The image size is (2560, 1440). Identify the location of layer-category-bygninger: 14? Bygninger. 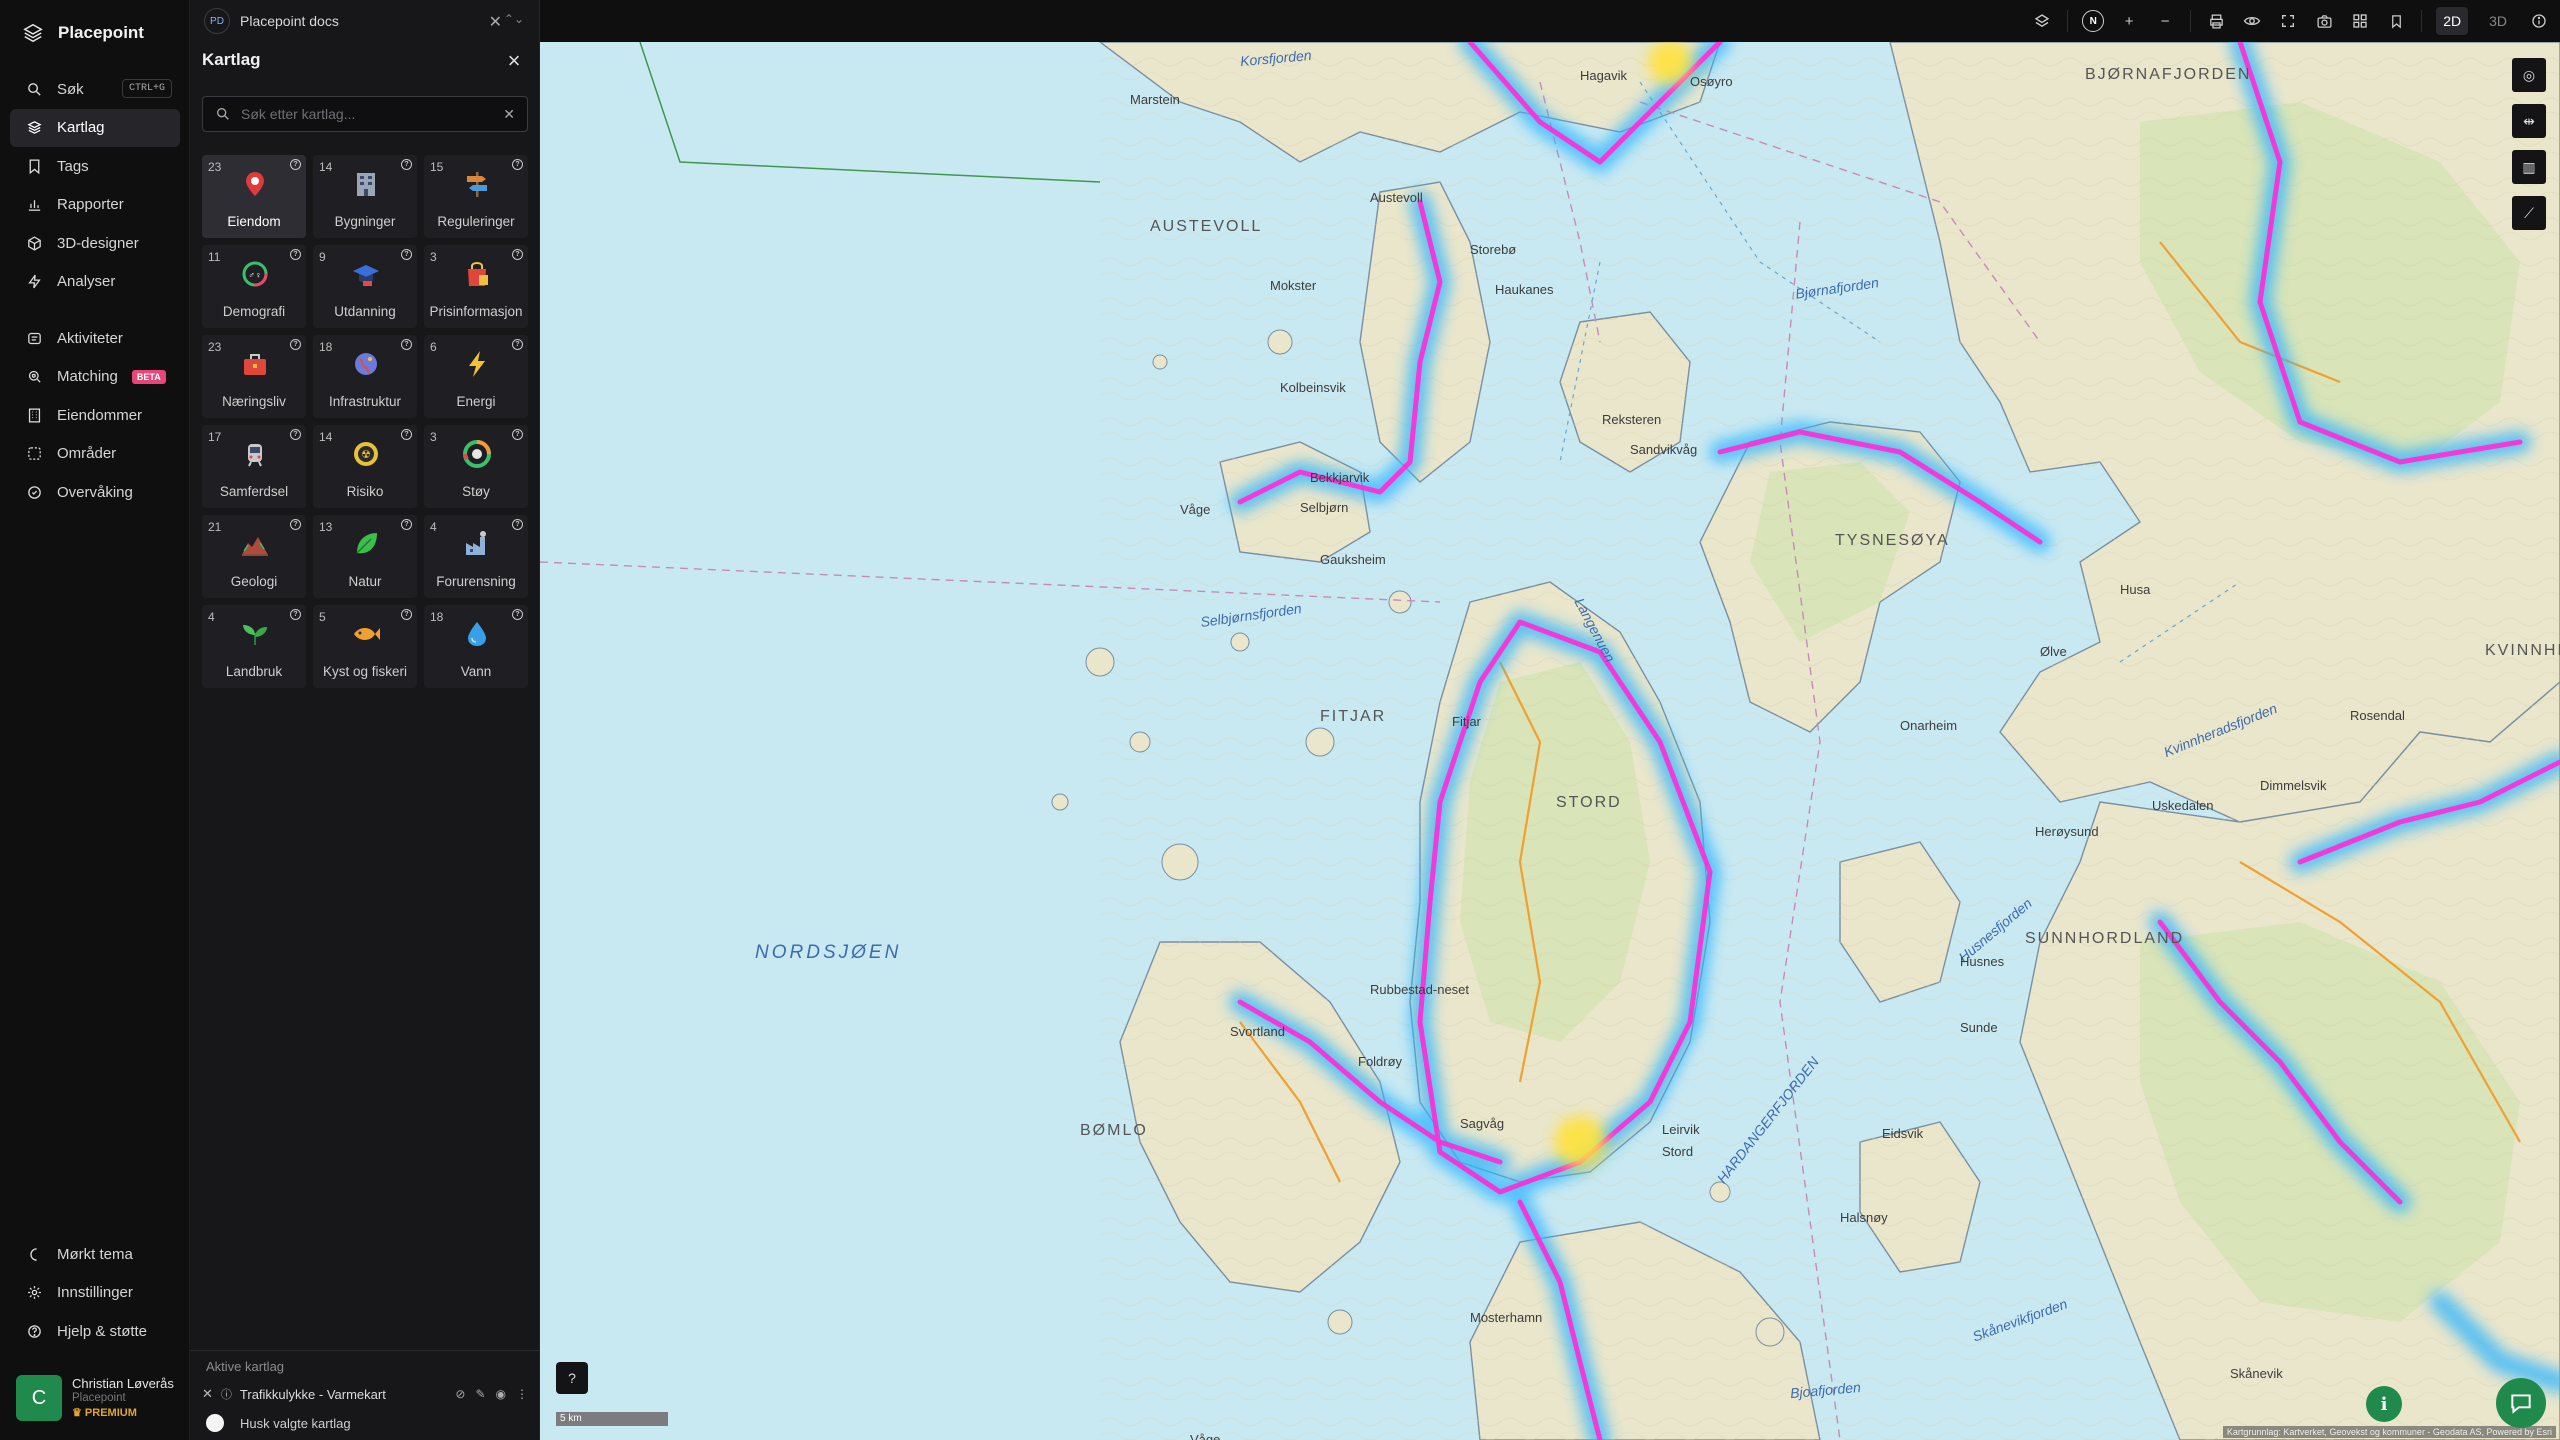
(365, 196).